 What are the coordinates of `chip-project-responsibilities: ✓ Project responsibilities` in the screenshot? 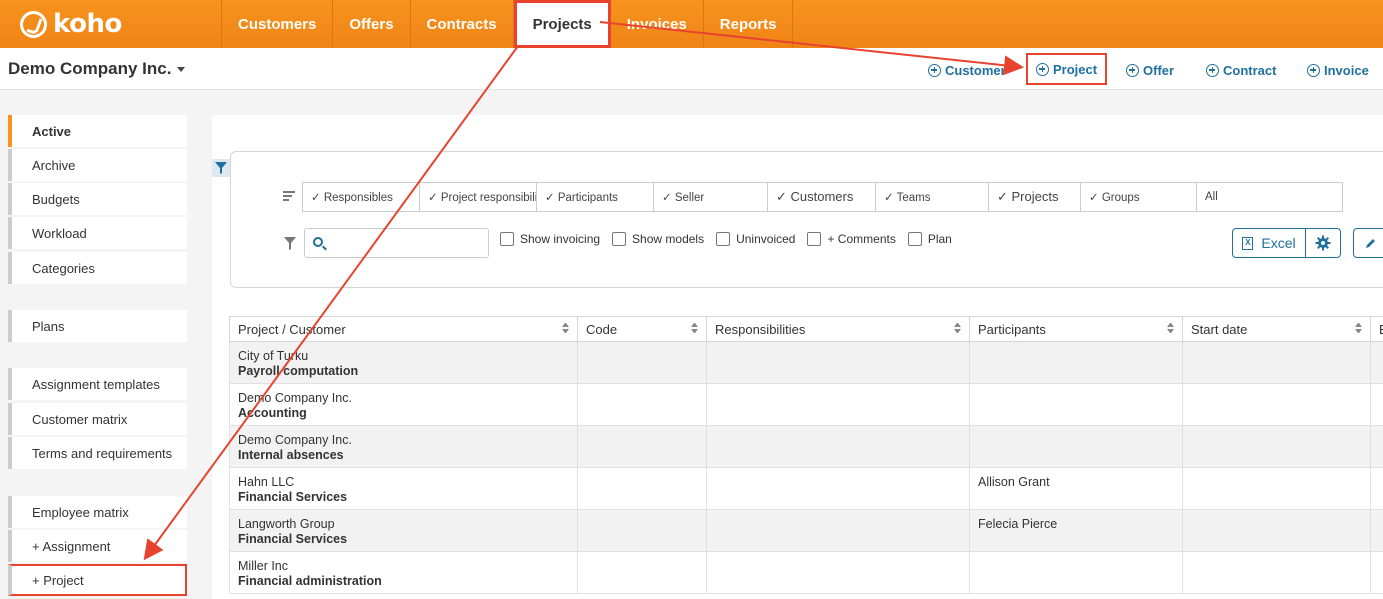 It's located at (478, 197).